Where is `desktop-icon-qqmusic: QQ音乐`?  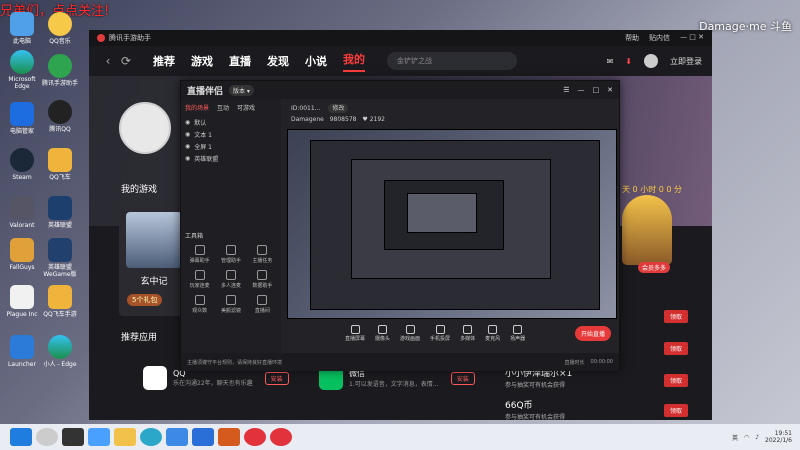 desktop-icon-qqmusic: QQ音乐 is located at coordinates (60, 28).